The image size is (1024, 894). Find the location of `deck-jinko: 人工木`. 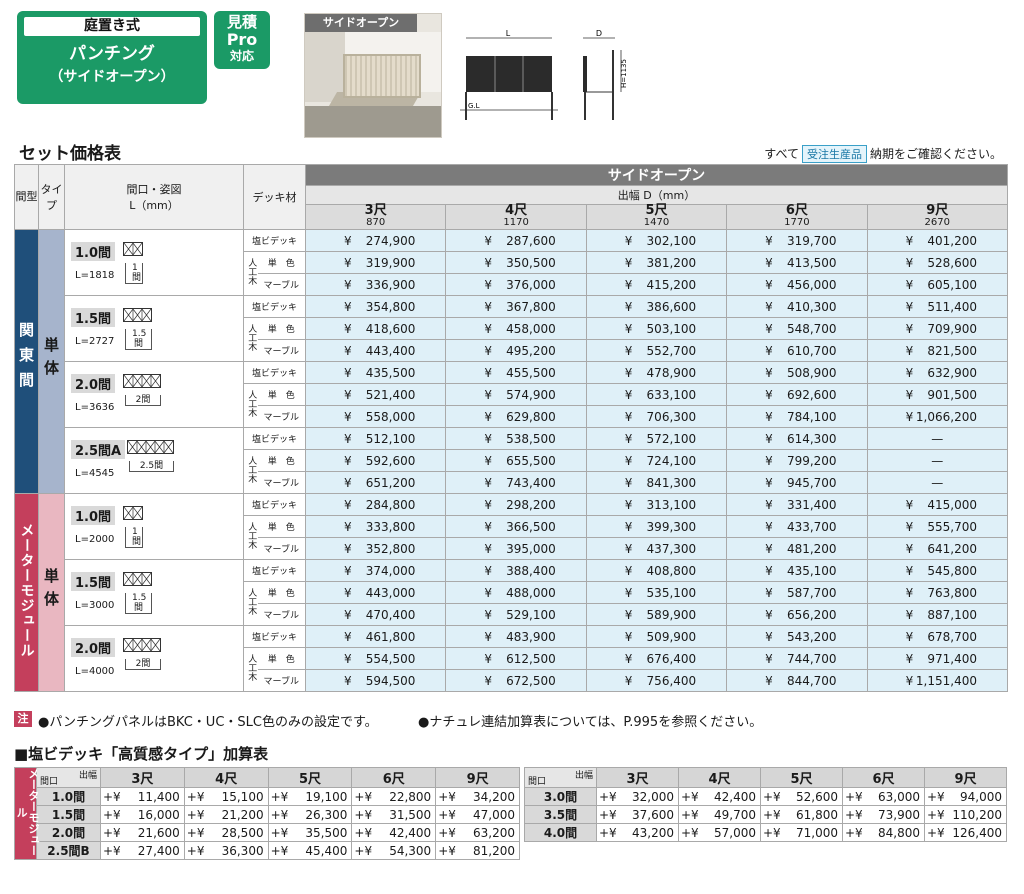

deck-jinko: 人工木 is located at coordinates (250, 537).